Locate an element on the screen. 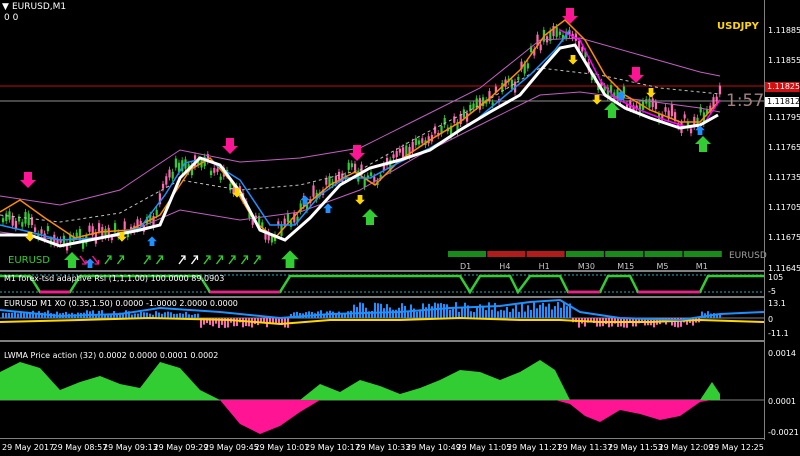 The width and height of the screenshot is (800, 456). lwma-tick-top: 0.0014 is located at coordinates (782, 353).